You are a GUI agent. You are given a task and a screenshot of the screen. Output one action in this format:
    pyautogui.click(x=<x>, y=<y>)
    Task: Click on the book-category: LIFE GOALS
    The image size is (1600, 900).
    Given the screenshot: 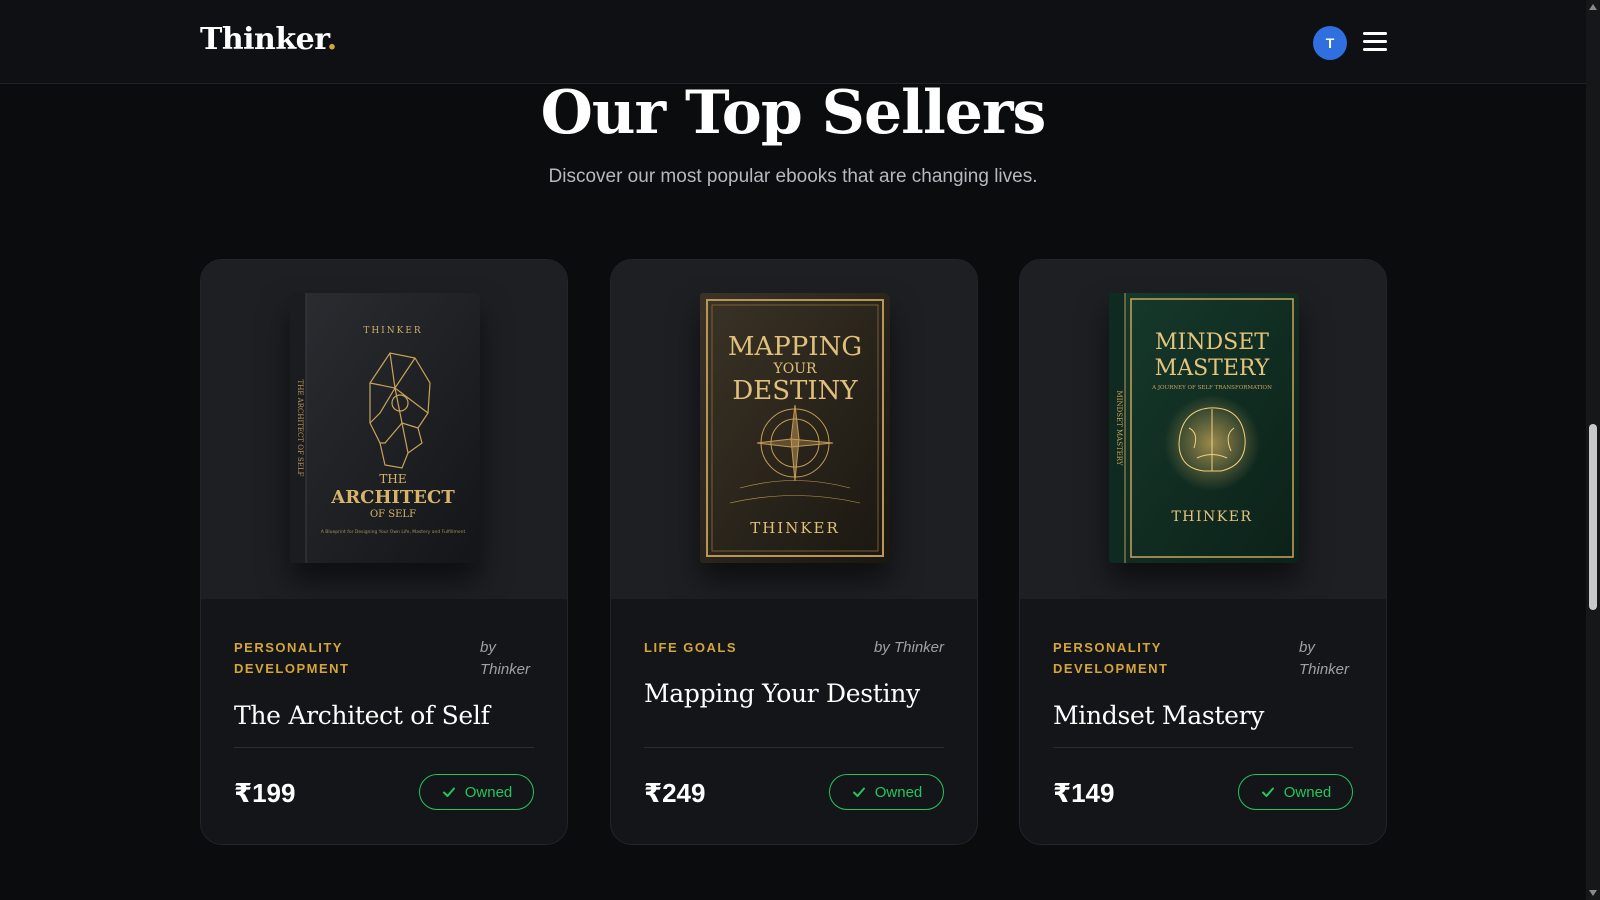 What is the action you would take?
    pyautogui.click(x=690, y=647)
    